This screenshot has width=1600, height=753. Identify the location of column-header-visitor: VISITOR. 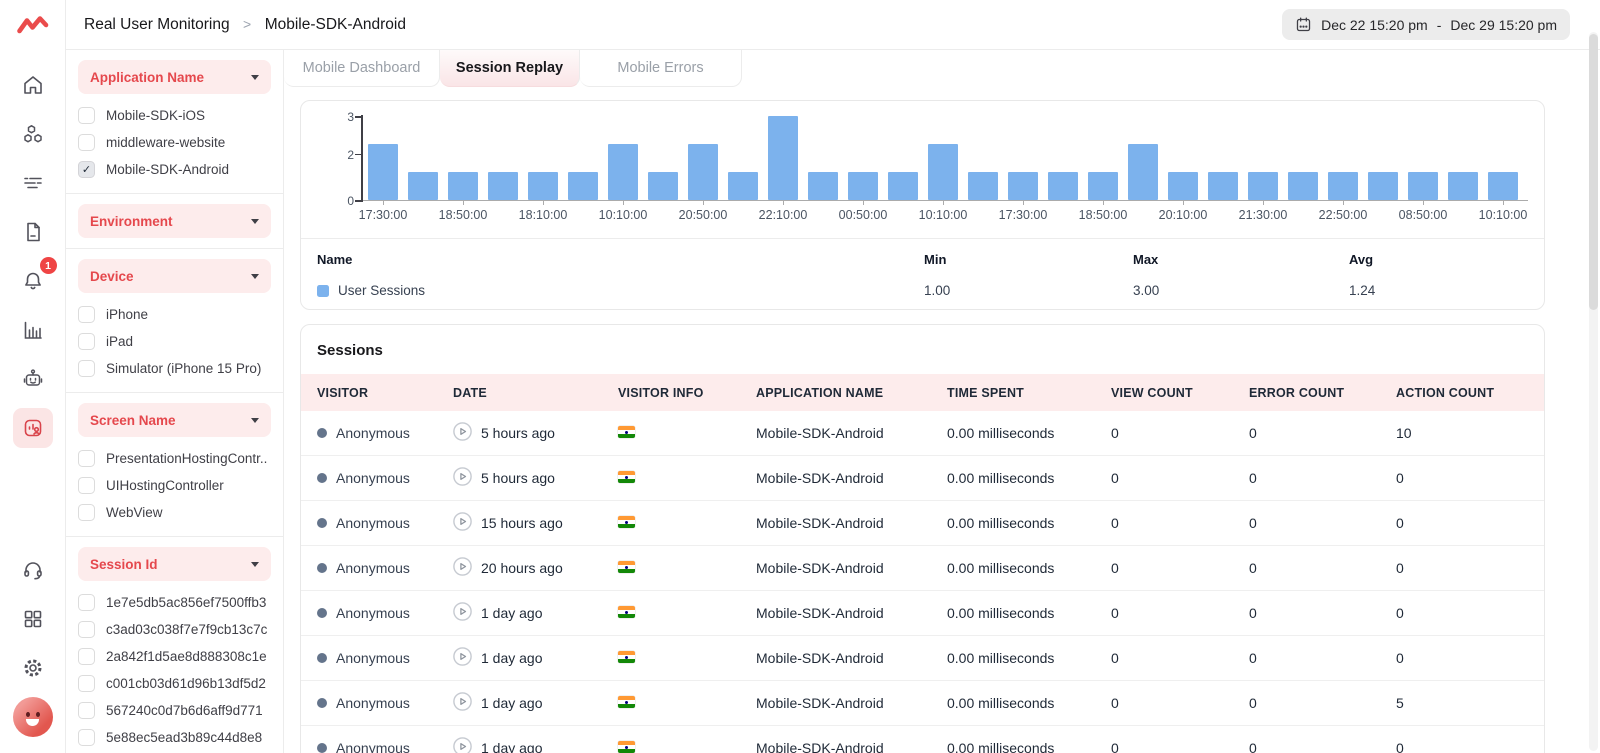
(385, 393).